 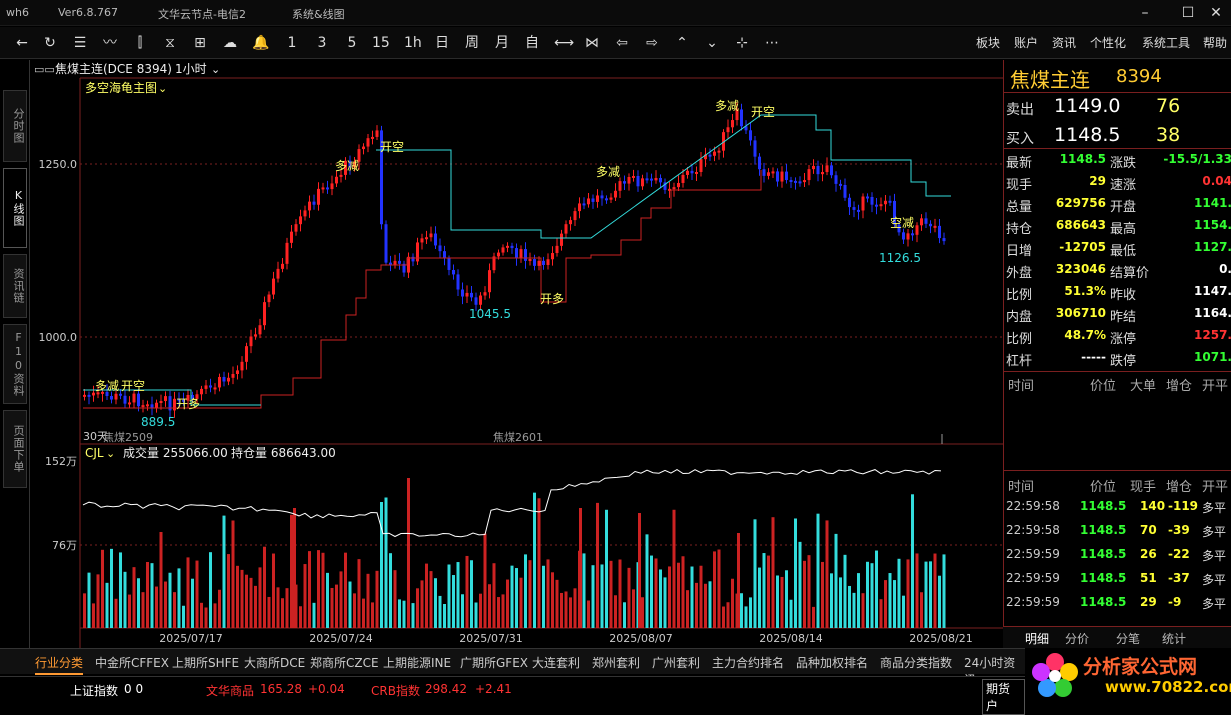 What do you see at coordinates (318, 14) in the screenshot?
I see `system-menu: 系统&线图` at bounding box center [318, 14].